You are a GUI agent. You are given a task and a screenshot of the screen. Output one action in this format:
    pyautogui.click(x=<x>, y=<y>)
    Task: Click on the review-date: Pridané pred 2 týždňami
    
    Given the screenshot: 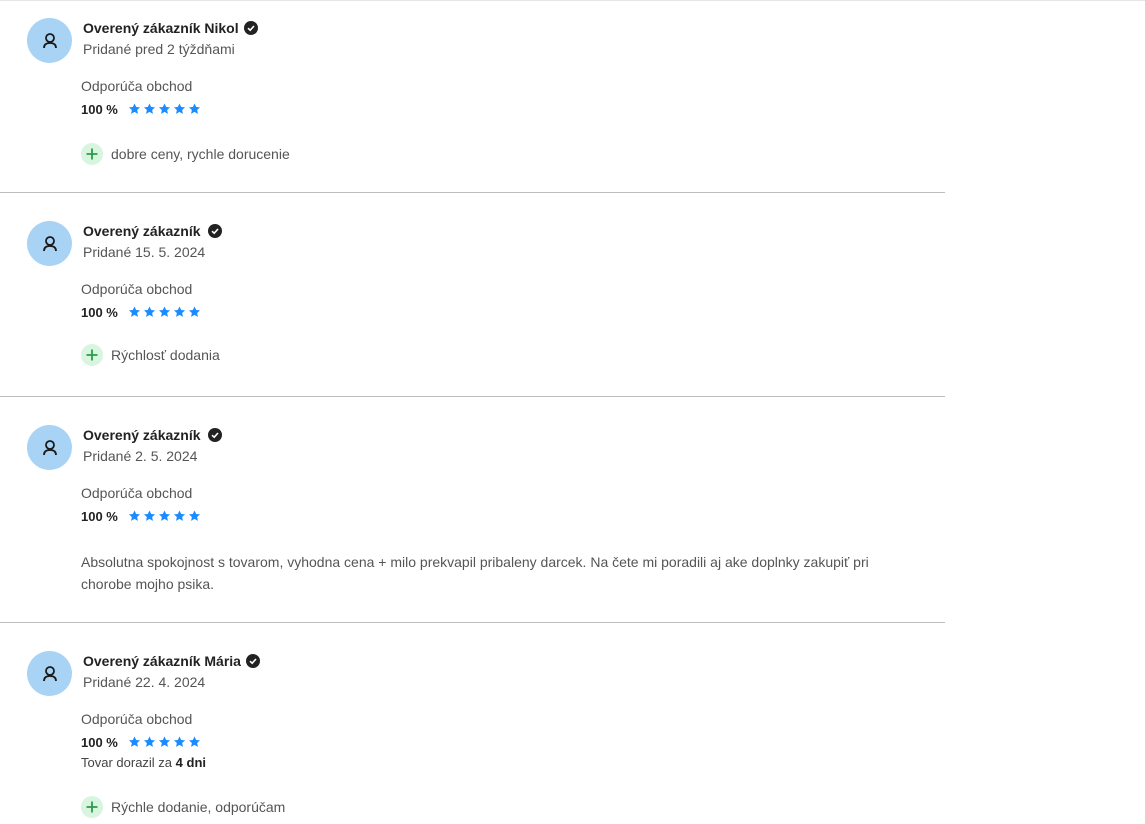 What is the action you would take?
    pyautogui.click(x=159, y=49)
    